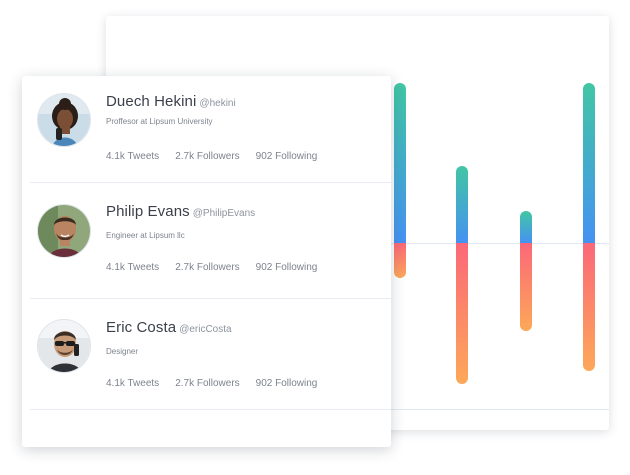 Image resolution: width=630 pixels, height=475 pixels. What do you see at coordinates (217, 103) in the screenshot?
I see `profile-handle: @hekini` at bounding box center [217, 103].